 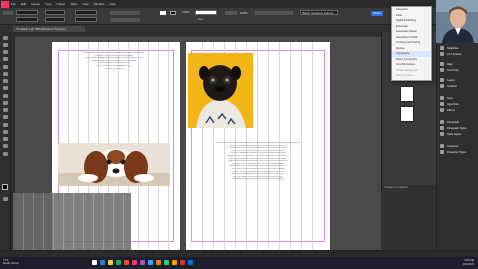 I want to click on menu-layout: Layout, so click(x=35, y=4).